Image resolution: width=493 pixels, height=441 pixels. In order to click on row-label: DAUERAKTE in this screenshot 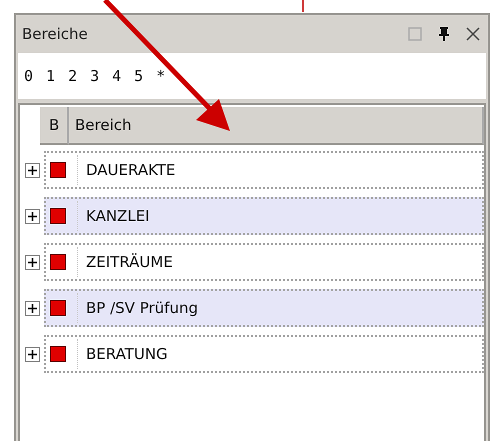, I will do `click(126, 170)`.